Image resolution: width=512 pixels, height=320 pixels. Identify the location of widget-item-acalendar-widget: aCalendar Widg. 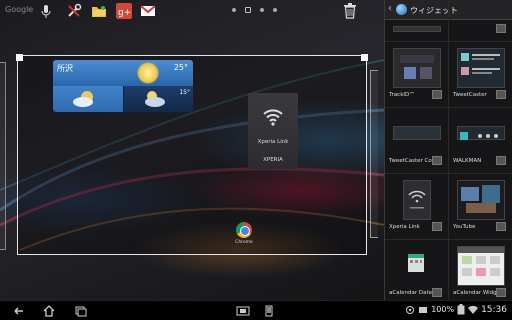
(480, 273).